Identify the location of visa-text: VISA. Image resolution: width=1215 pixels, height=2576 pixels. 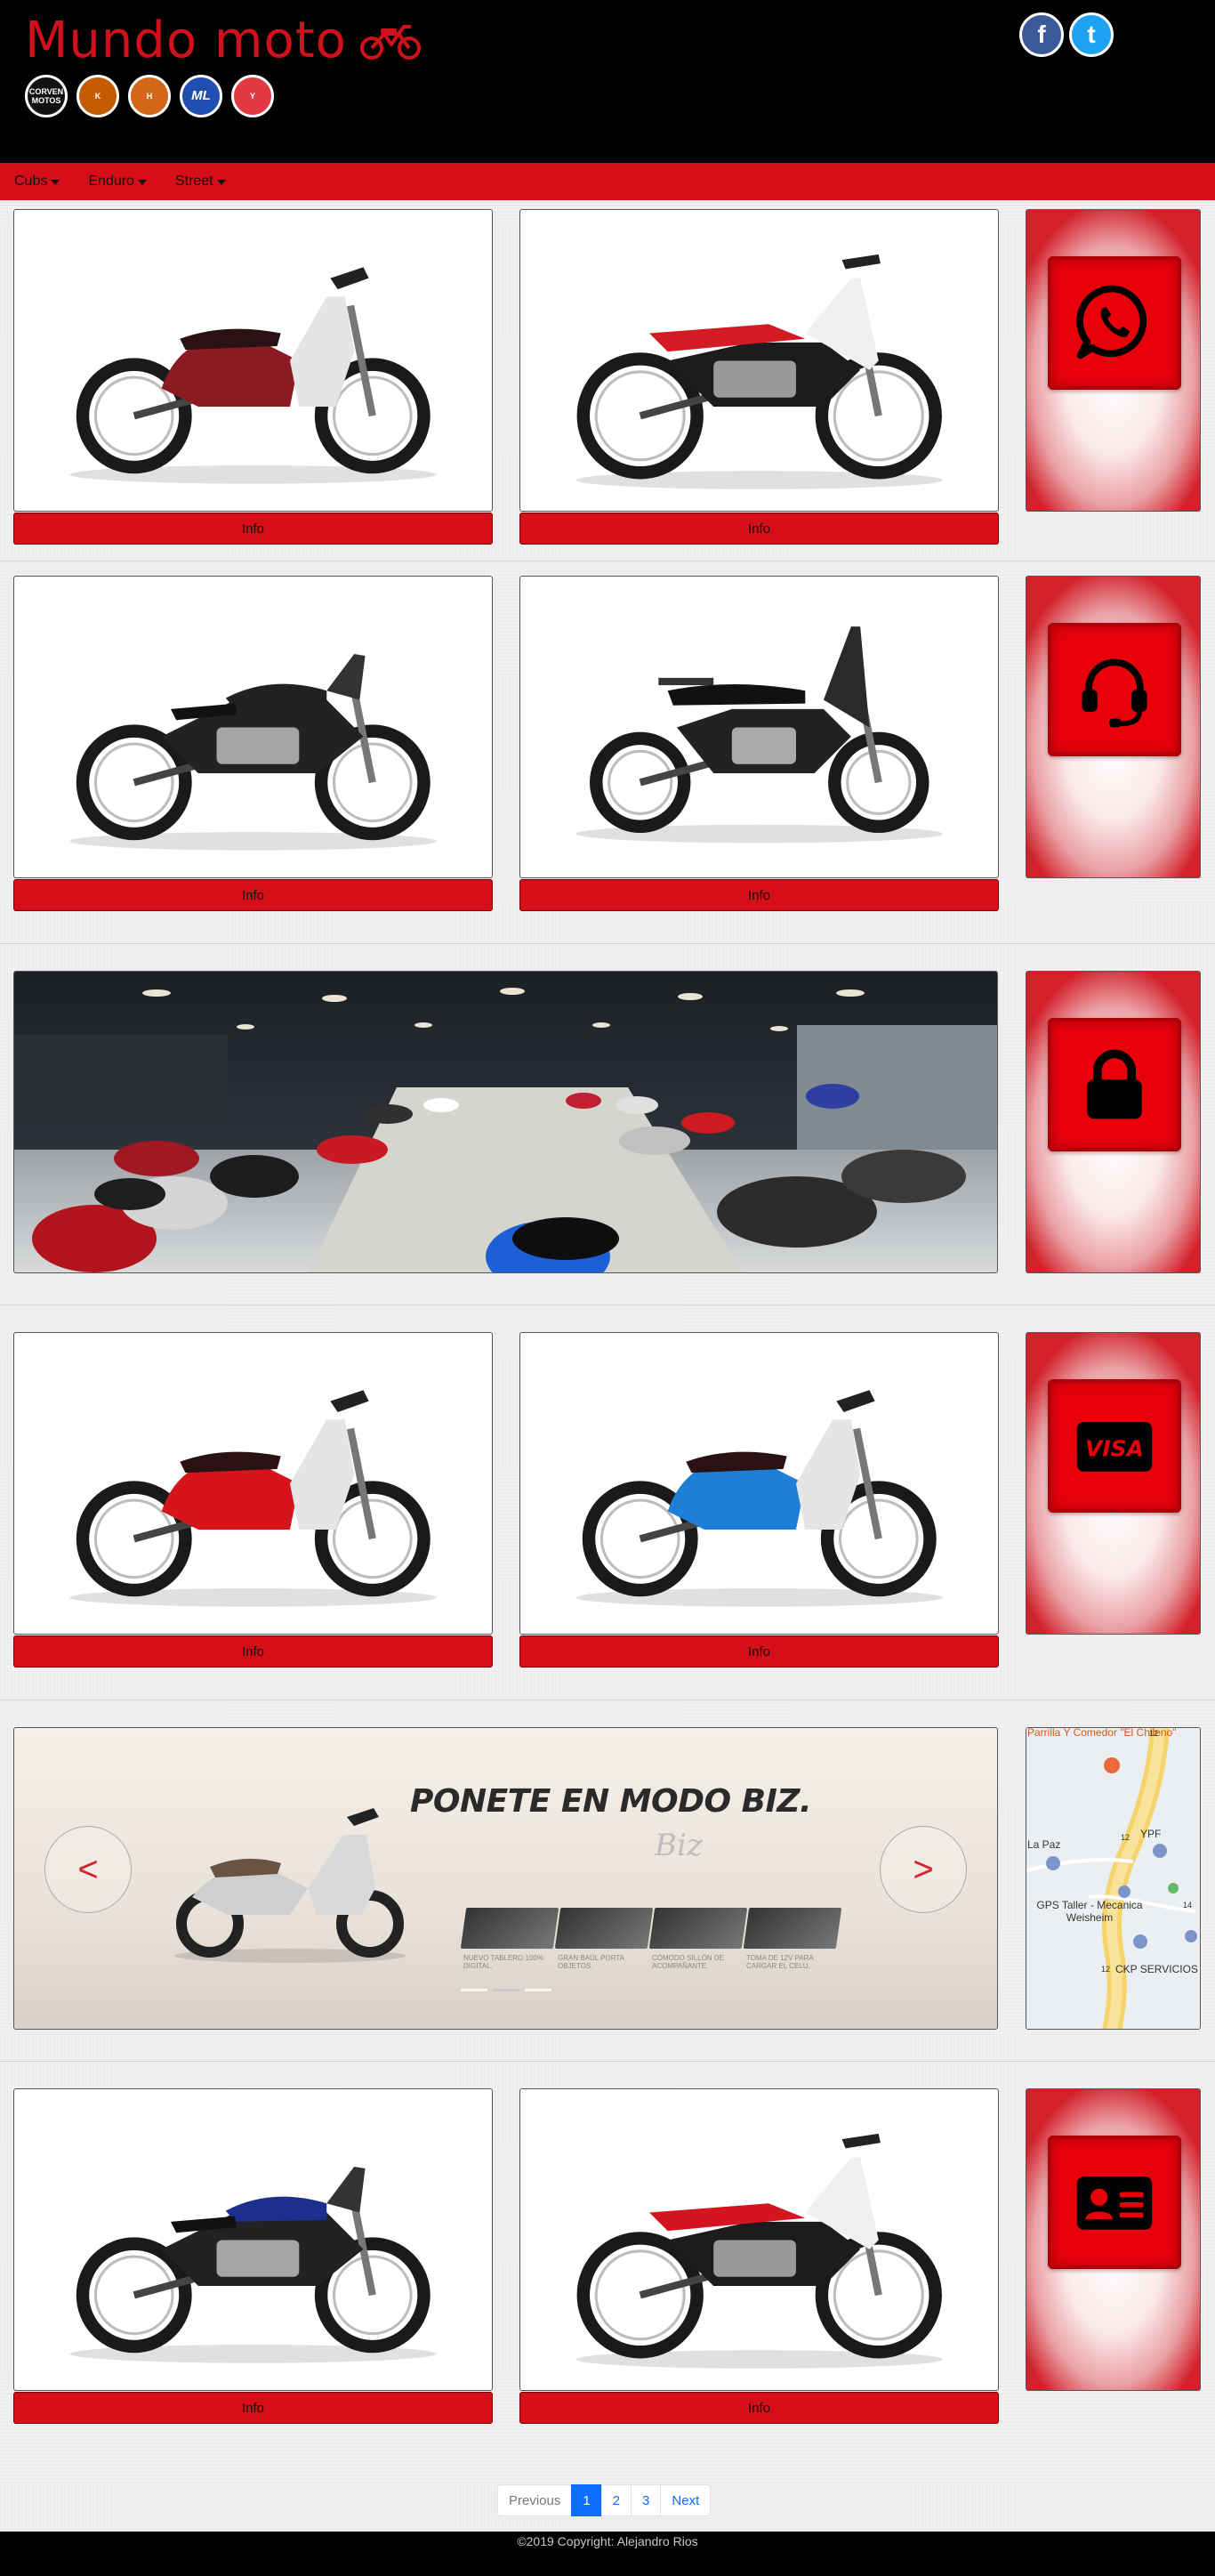
(1114, 1449).